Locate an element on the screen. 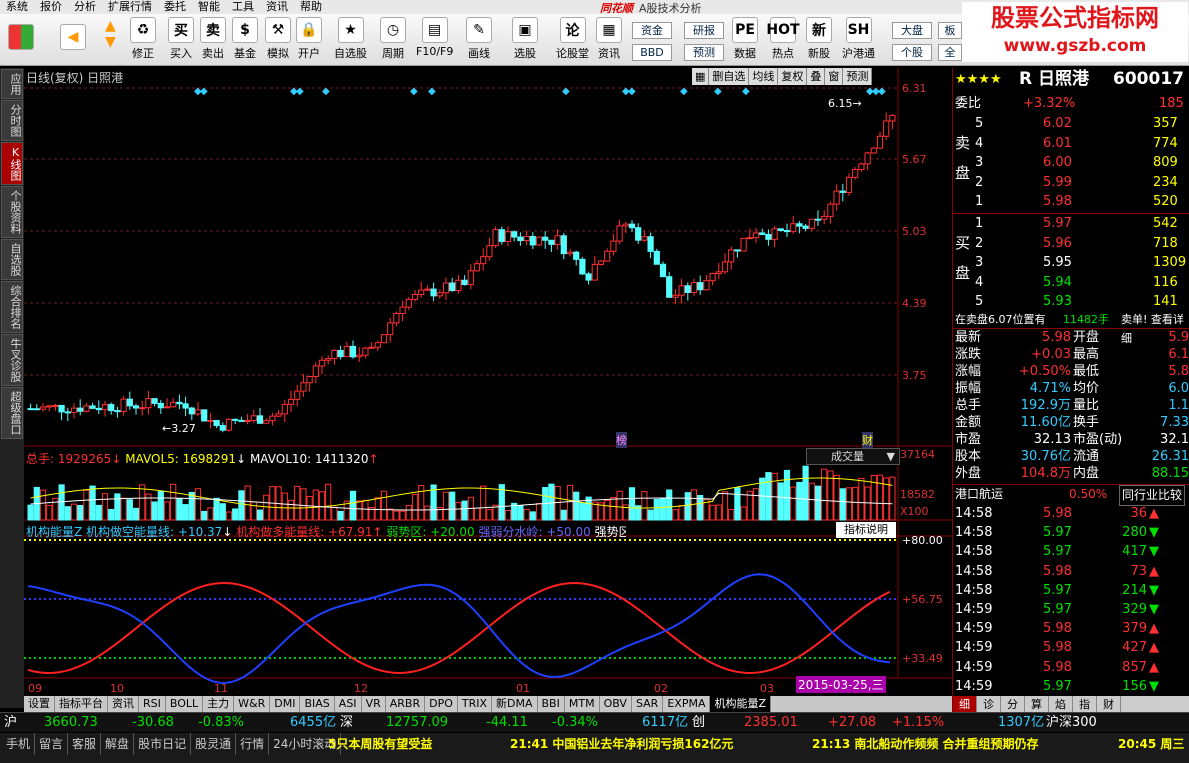  bottom-item-3: 解盘 is located at coordinates (118, 744).